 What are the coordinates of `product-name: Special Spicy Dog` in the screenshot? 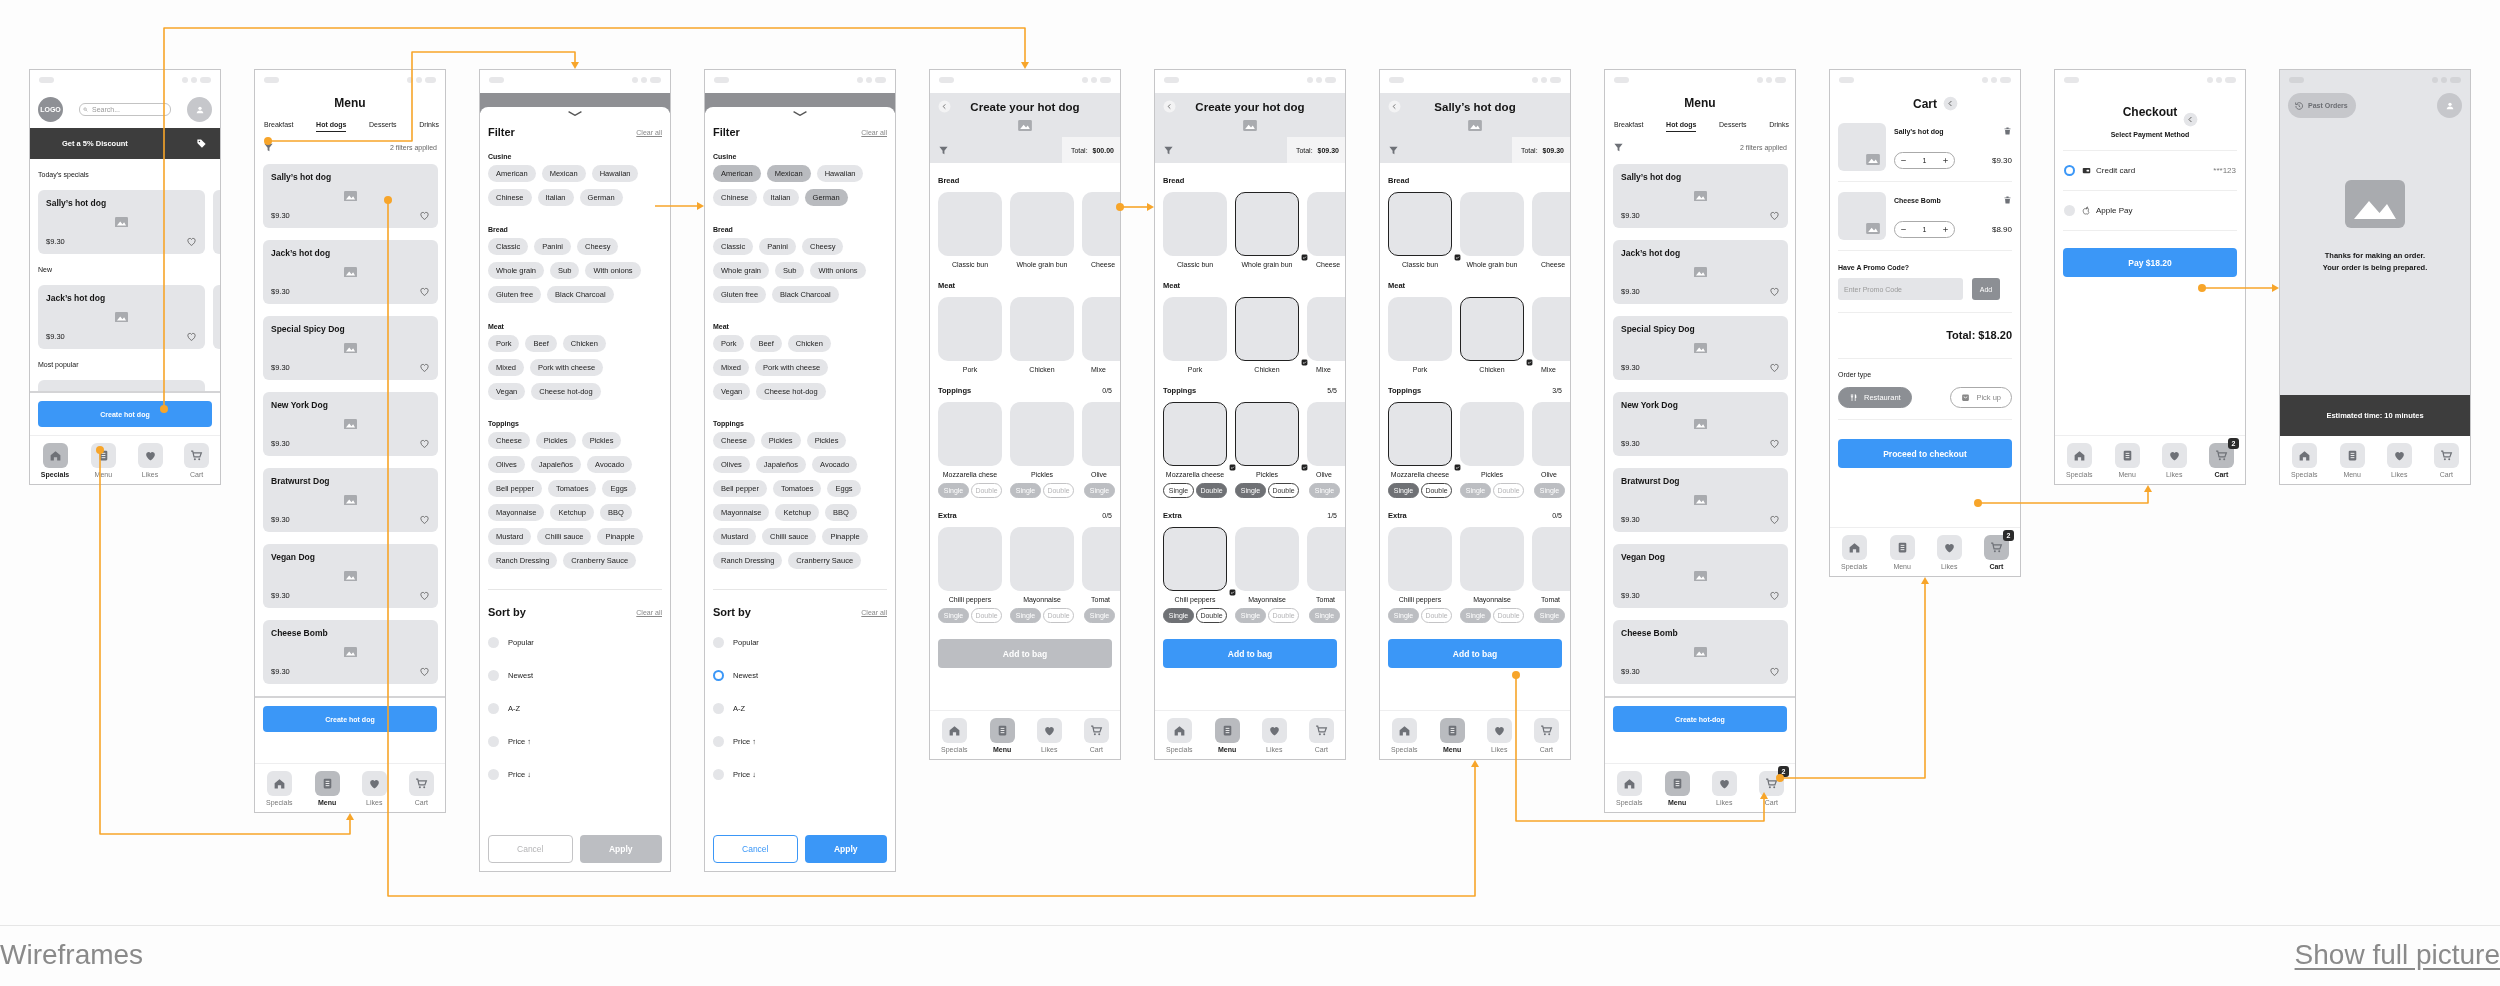 It's located at (308, 329).